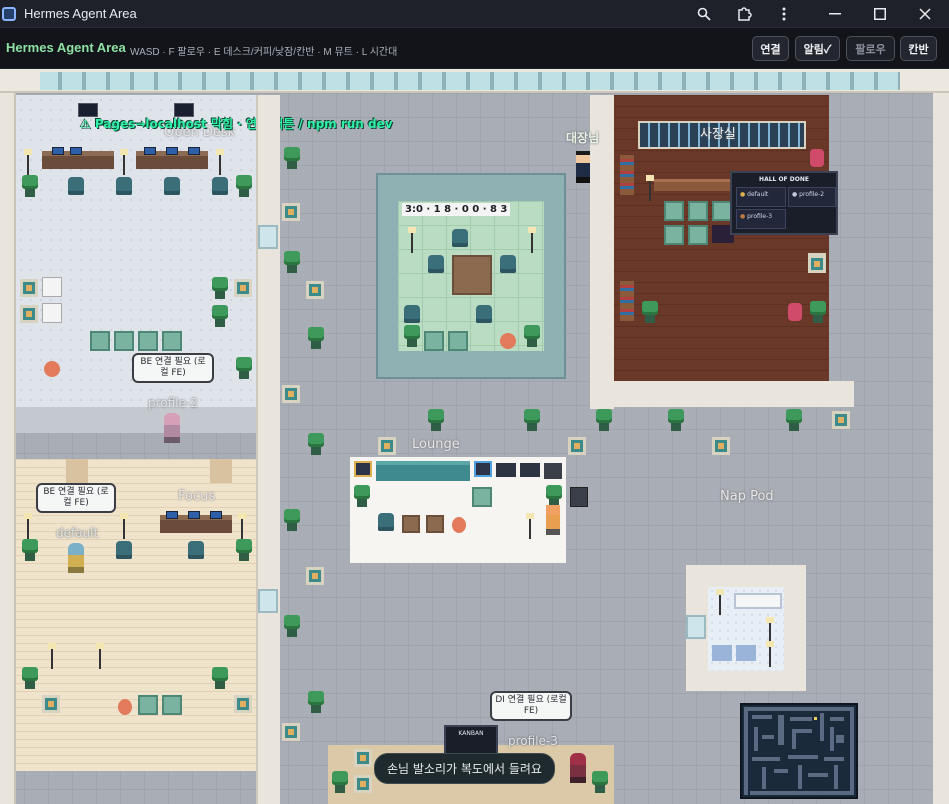  I want to click on window-title-bar: Hermes Agent Area, so click(474, 14).